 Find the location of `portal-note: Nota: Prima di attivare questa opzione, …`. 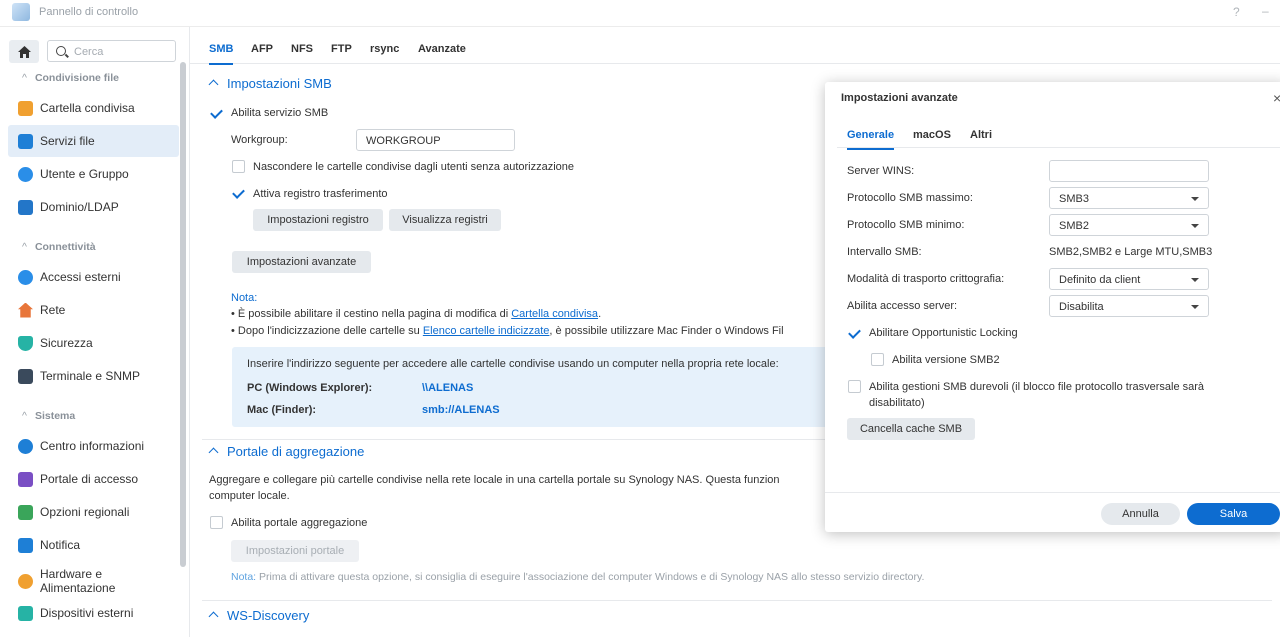

portal-note: Nota: Prima di attivare questa opzione, … is located at coordinates (578, 577).